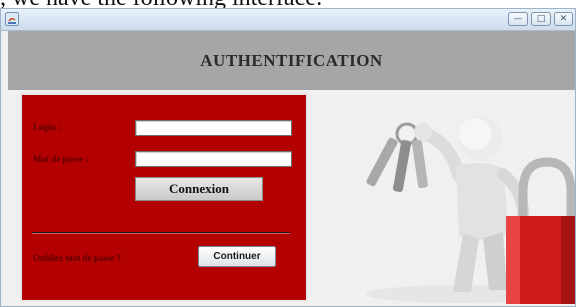  What do you see at coordinates (213, 159) in the screenshot?
I see `password-input` at bounding box center [213, 159].